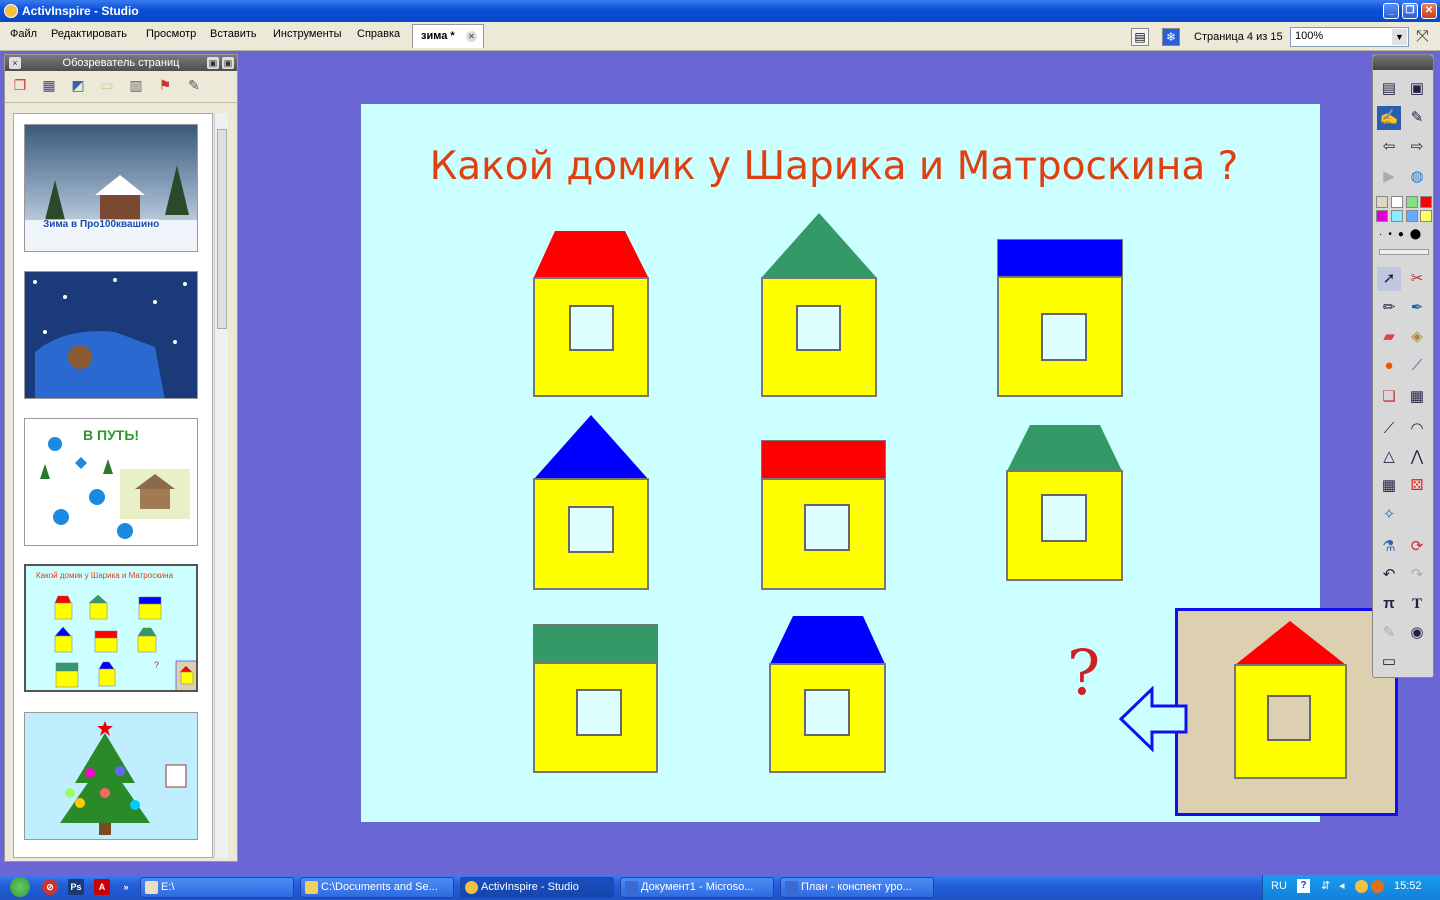 The width and height of the screenshot is (1440, 900). Describe the element at coordinates (15, 63) in the screenshot. I see `browser-close-icon: ×` at that location.